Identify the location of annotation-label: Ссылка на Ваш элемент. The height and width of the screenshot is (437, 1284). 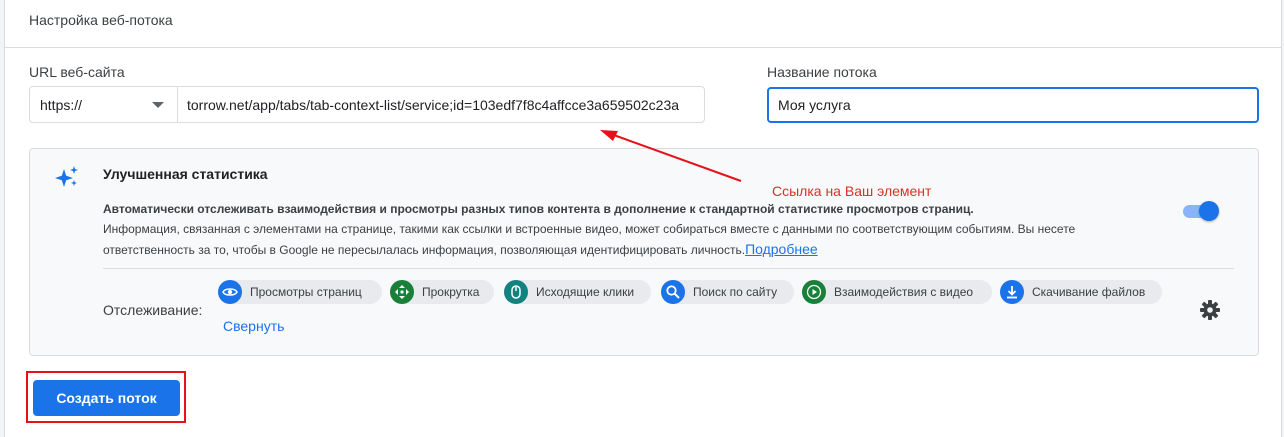
(852, 191).